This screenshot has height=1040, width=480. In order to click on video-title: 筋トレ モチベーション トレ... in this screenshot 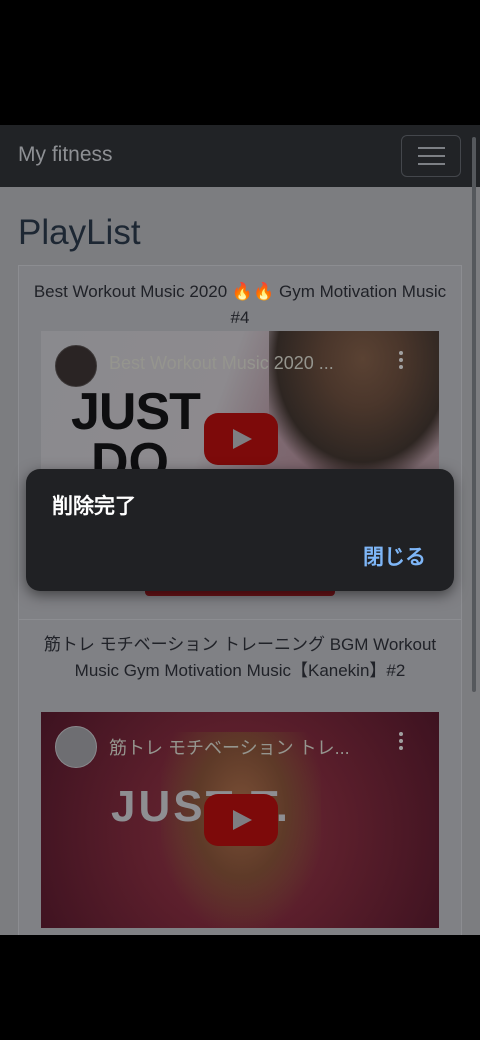, I will do `click(229, 747)`.